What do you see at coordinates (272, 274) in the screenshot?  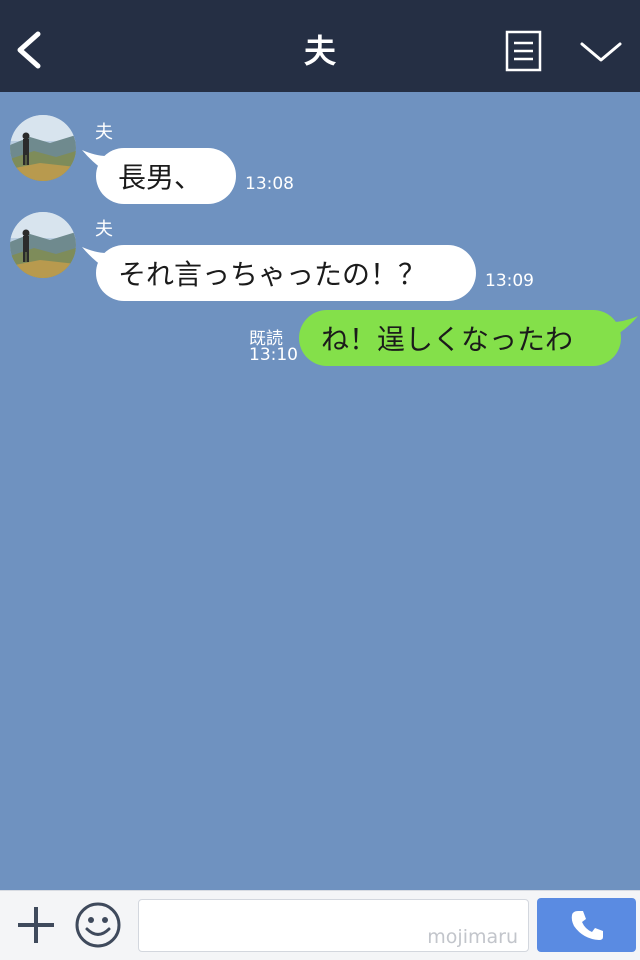 I see `message-text: それ言っちゃったの！？` at bounding box center [272, 274].